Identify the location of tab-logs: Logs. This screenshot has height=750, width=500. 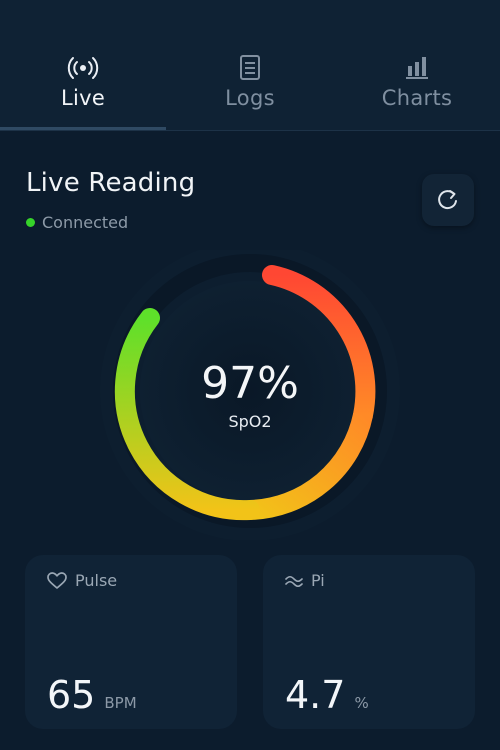
(250, 90).